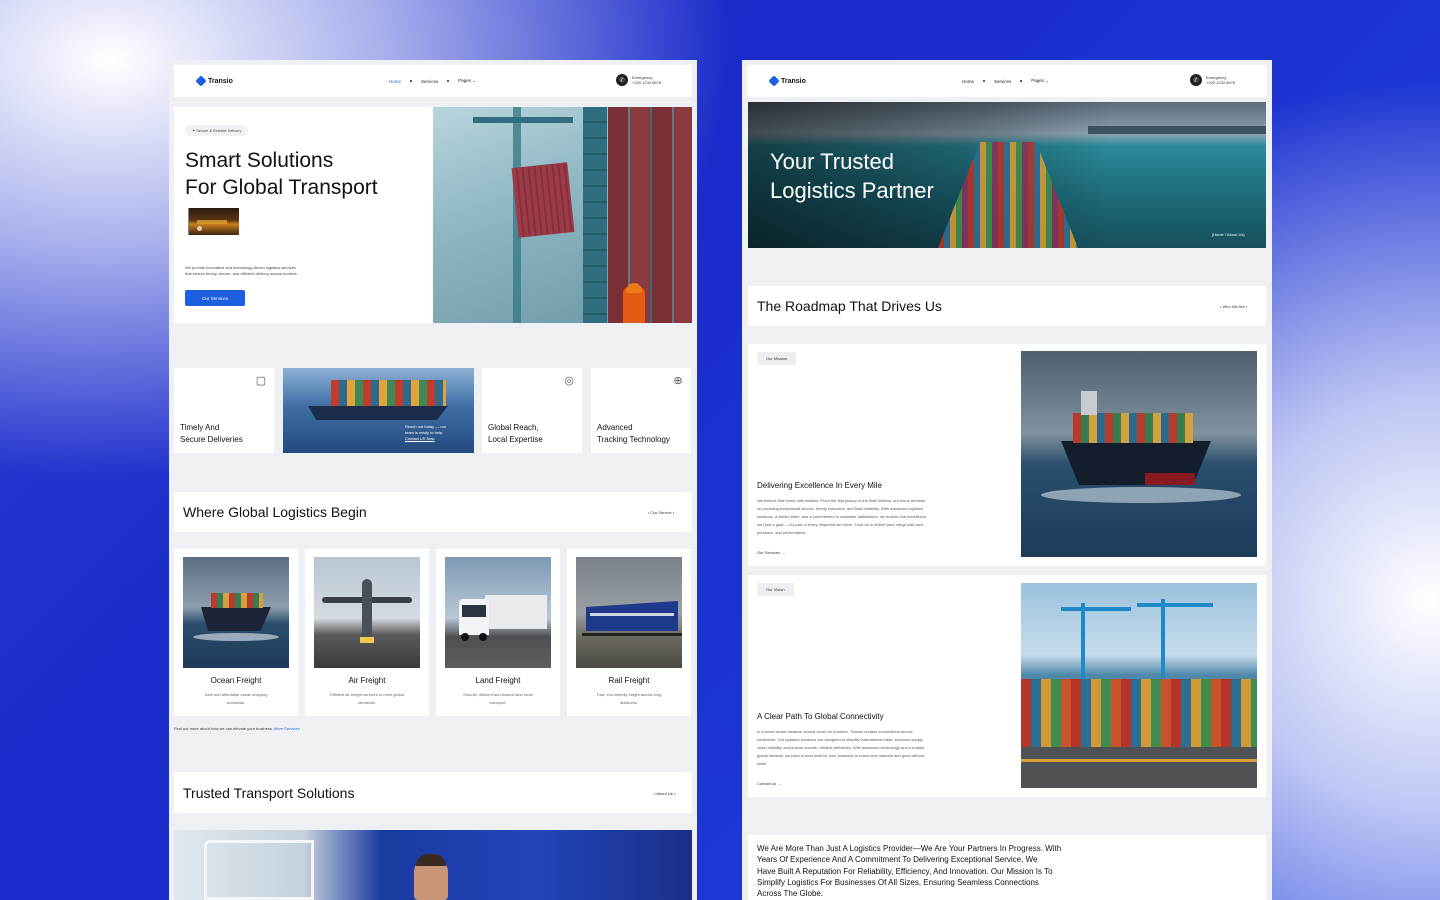 The height and width of the screenshot is (900, 1440). I want to click on hero-pill: ✦ Secure & Reliable Delivery, so click(217, 130).